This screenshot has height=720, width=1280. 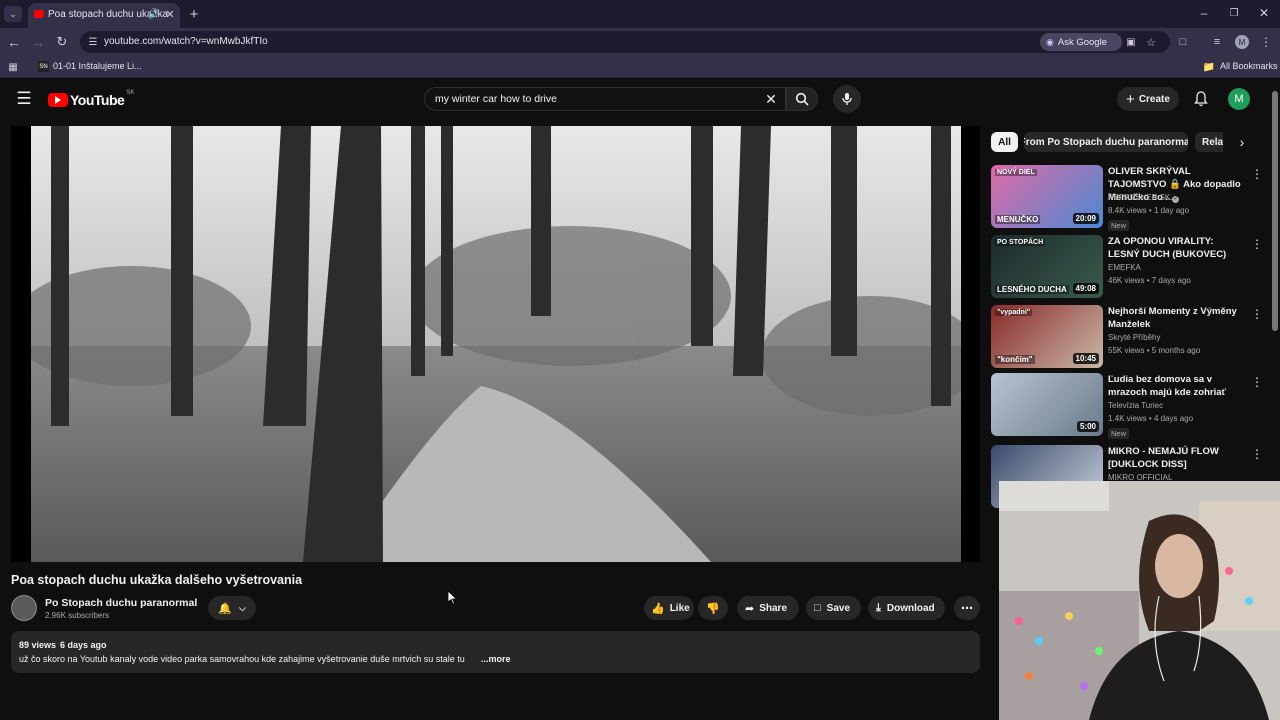 I want to click on channel-label: EMEFKA, so click(x=1124, y=267).